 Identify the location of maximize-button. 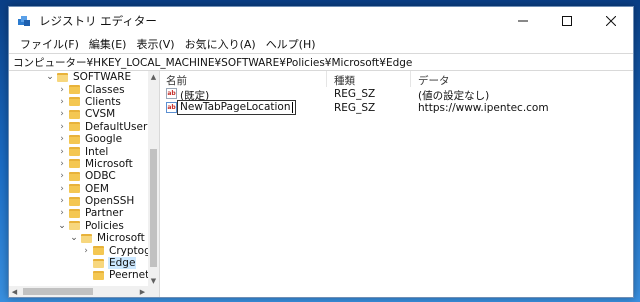
(567, 21).